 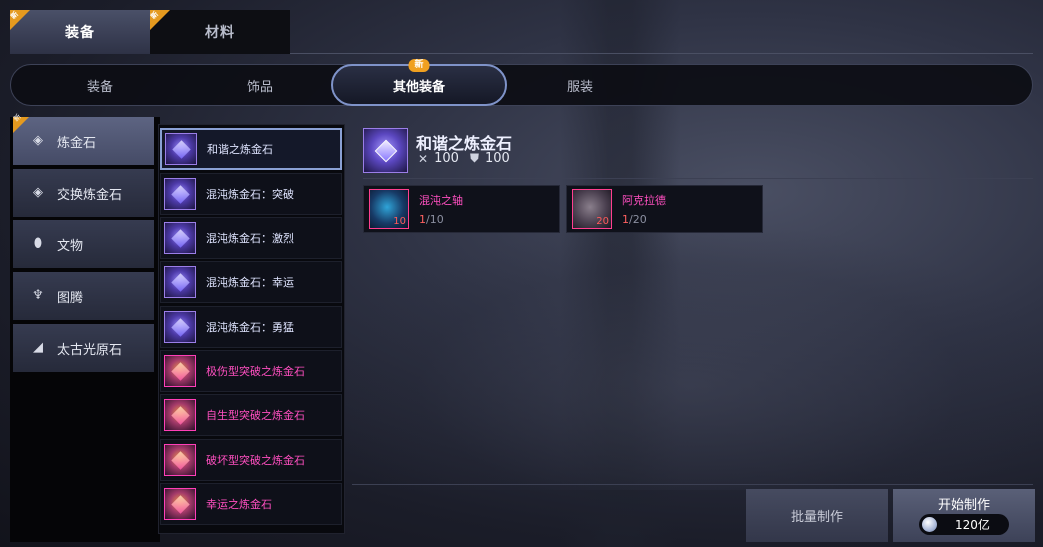 I want to click on batch-craft-button: 批量制作, so click(x=817, y=515).